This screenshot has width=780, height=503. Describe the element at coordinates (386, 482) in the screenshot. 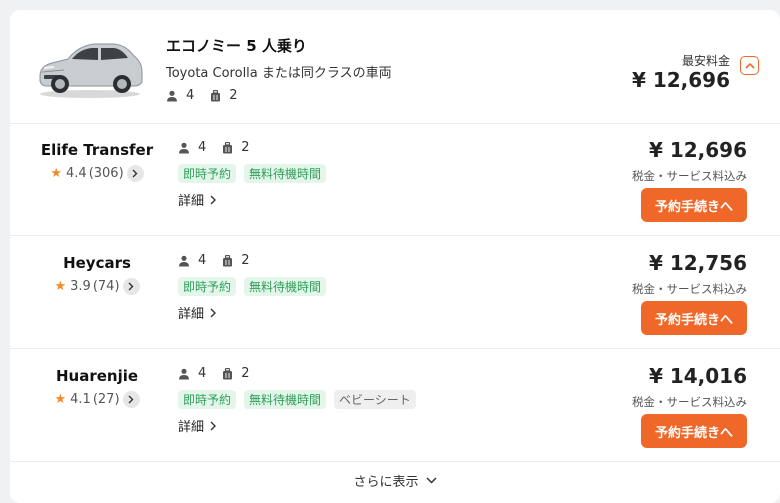

I see `show-more-label: さらに表示` at that location.